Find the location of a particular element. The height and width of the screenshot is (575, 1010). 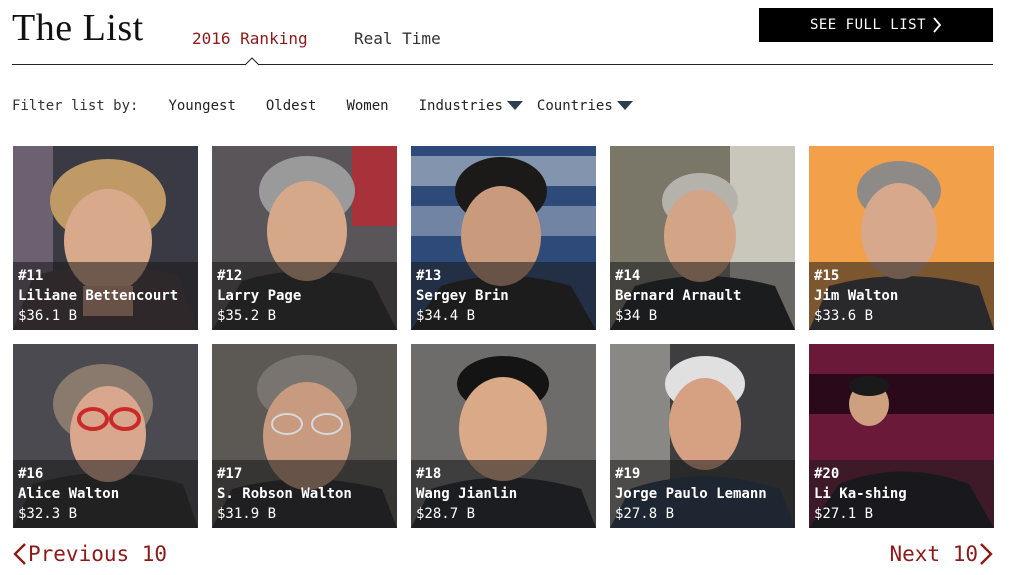

person-net-worth: $27.1 B is located at coordinates (844, 514).